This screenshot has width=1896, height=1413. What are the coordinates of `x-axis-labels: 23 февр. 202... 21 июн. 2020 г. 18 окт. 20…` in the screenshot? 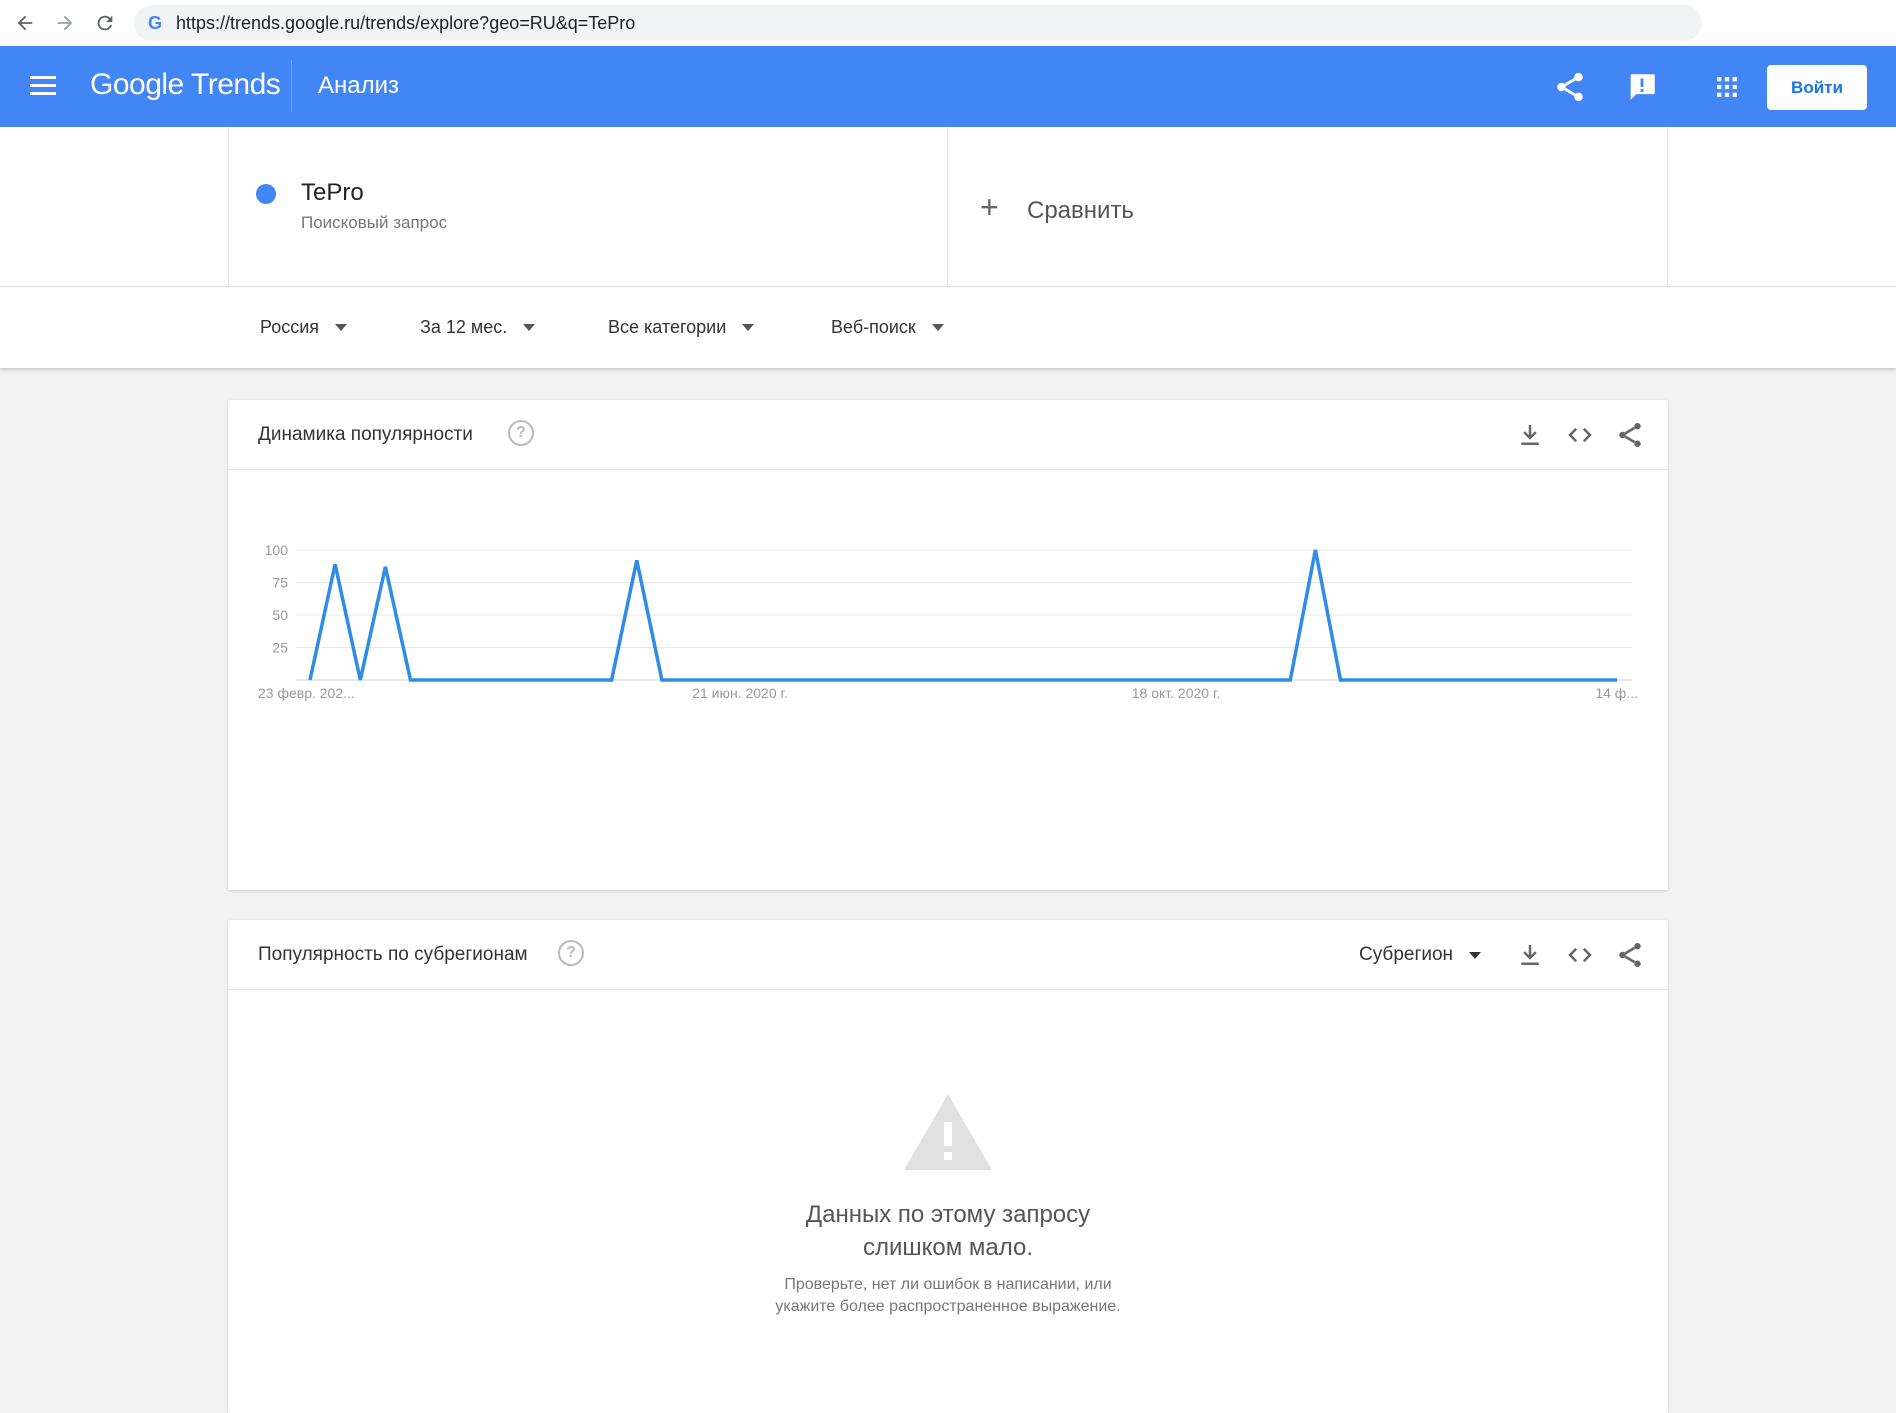 It's located at (948, 693).